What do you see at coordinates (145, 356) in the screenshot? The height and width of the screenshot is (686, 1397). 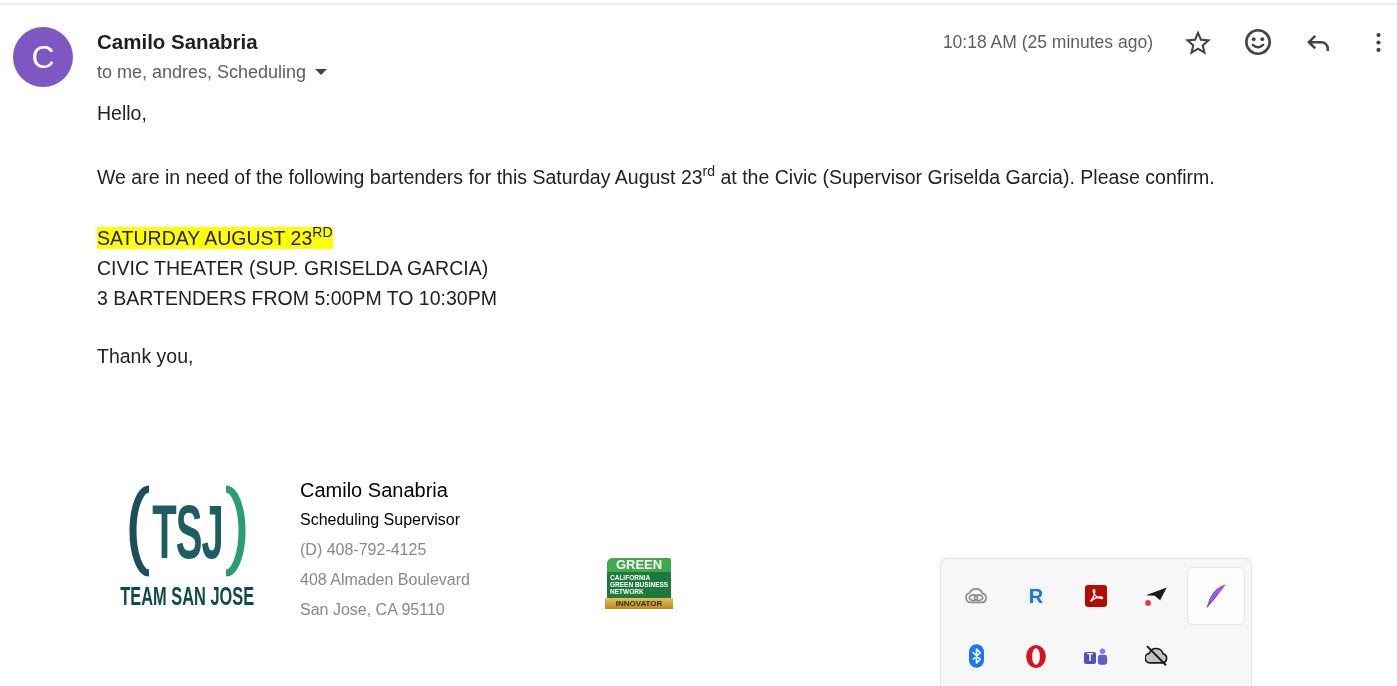 I see `closing-text: Thank you,` at bounding box center [145, 356].